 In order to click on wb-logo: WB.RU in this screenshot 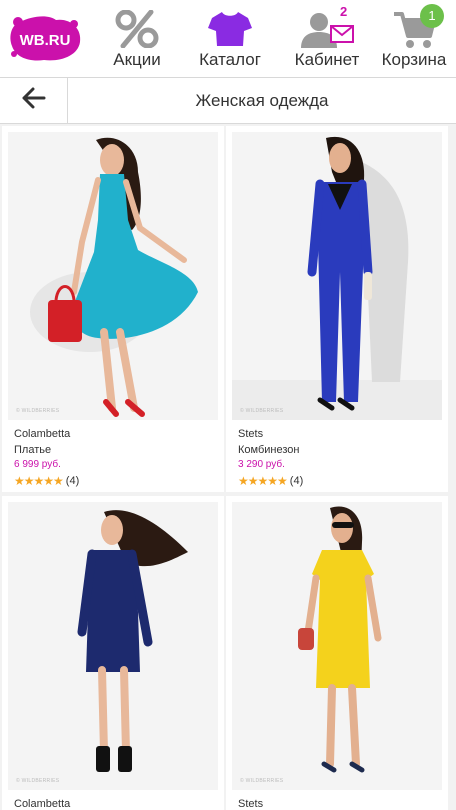, I will do `click(45, 39)`.